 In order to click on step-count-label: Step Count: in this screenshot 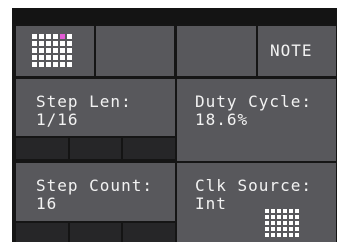, I will do `click(94, 185)`.